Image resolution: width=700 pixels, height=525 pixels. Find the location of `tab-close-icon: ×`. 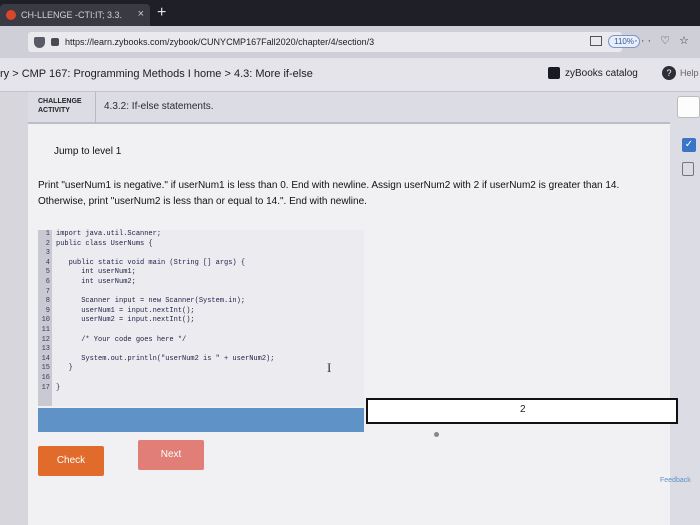

tab-close-icon: × is located at coordinates (141, 14).